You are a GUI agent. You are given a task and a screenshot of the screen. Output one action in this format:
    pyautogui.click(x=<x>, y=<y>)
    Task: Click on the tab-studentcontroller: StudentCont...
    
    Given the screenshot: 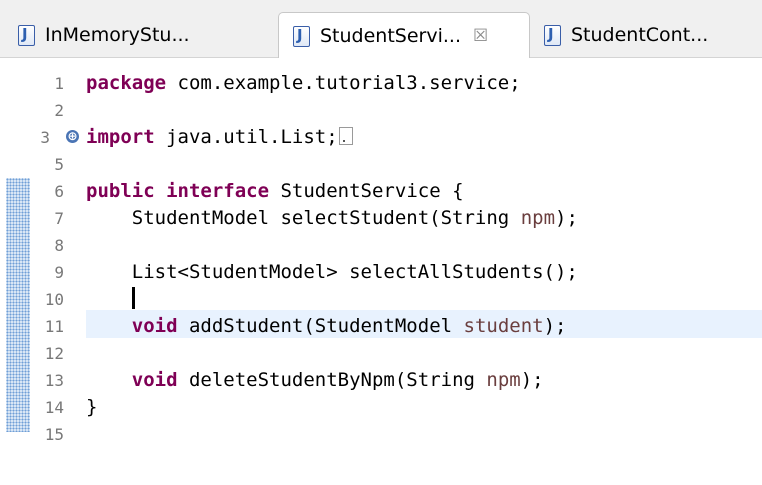 What is the action you would take?
    pyautogui.click(x=647, y=35)
    